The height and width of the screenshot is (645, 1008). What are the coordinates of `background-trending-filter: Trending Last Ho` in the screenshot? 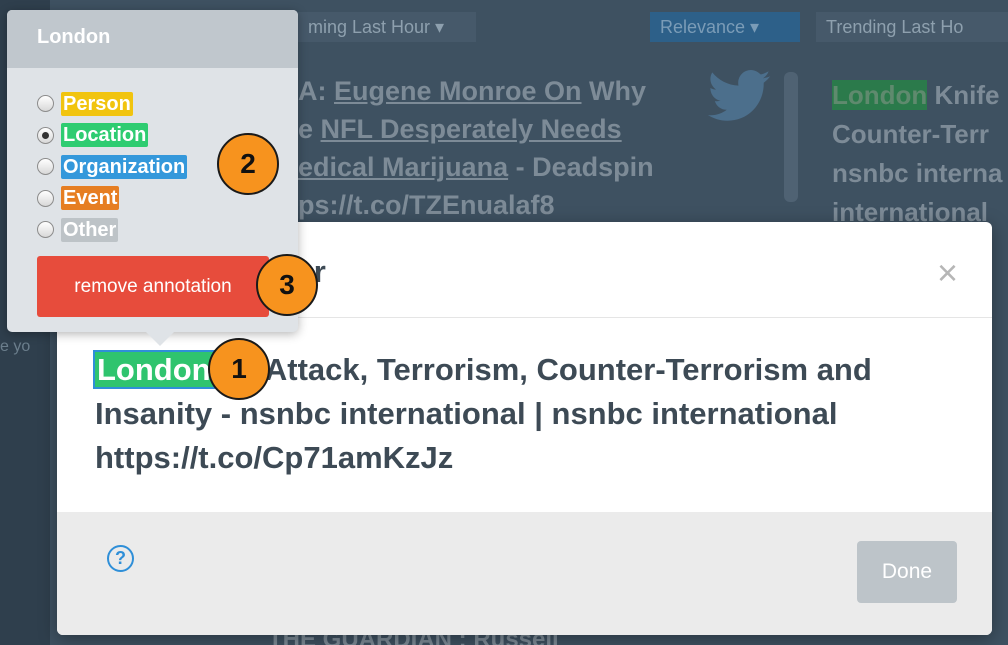 It's located at (912, 27).